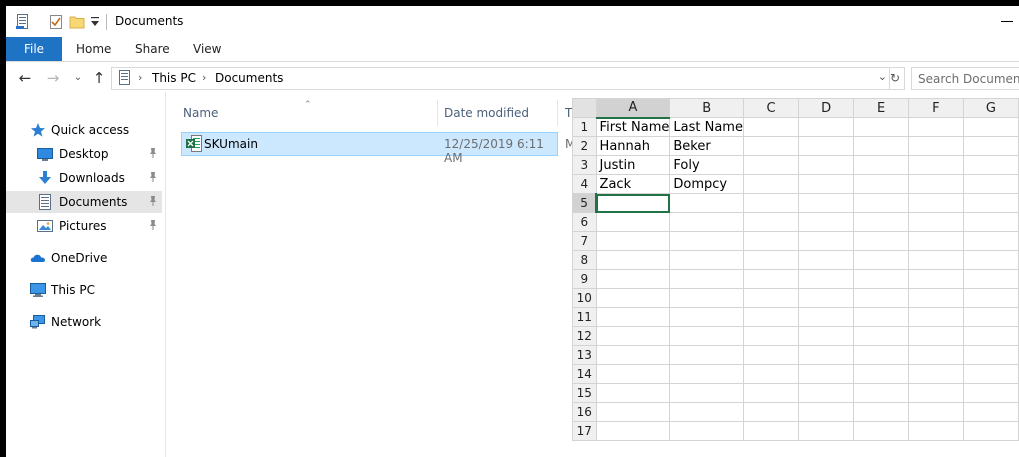 This screenshot has height=457, width=1019. I want to click on column-header-name: Name, so click(200, 113).